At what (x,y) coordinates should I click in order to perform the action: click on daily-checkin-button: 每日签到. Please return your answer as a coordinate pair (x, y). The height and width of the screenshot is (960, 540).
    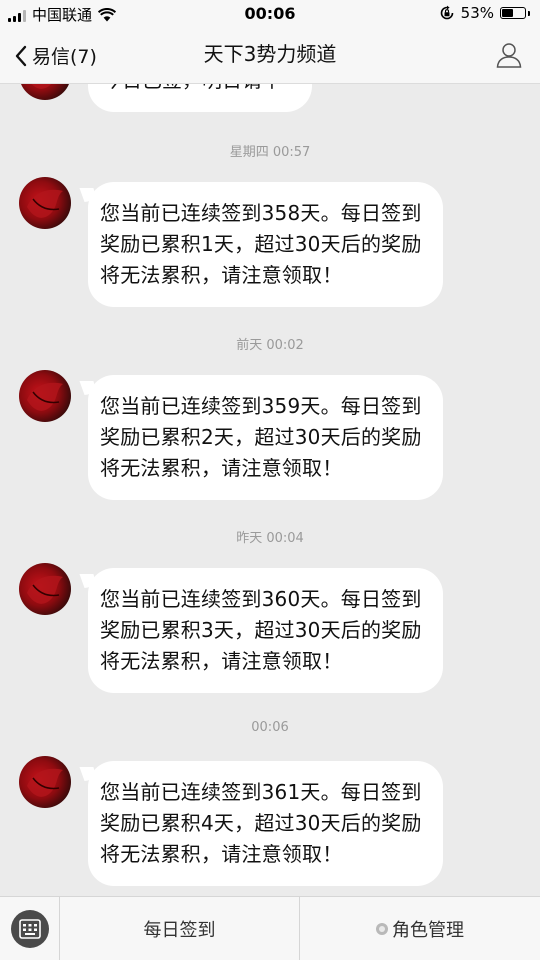
    Looking at the image, I should click on (180, 928).